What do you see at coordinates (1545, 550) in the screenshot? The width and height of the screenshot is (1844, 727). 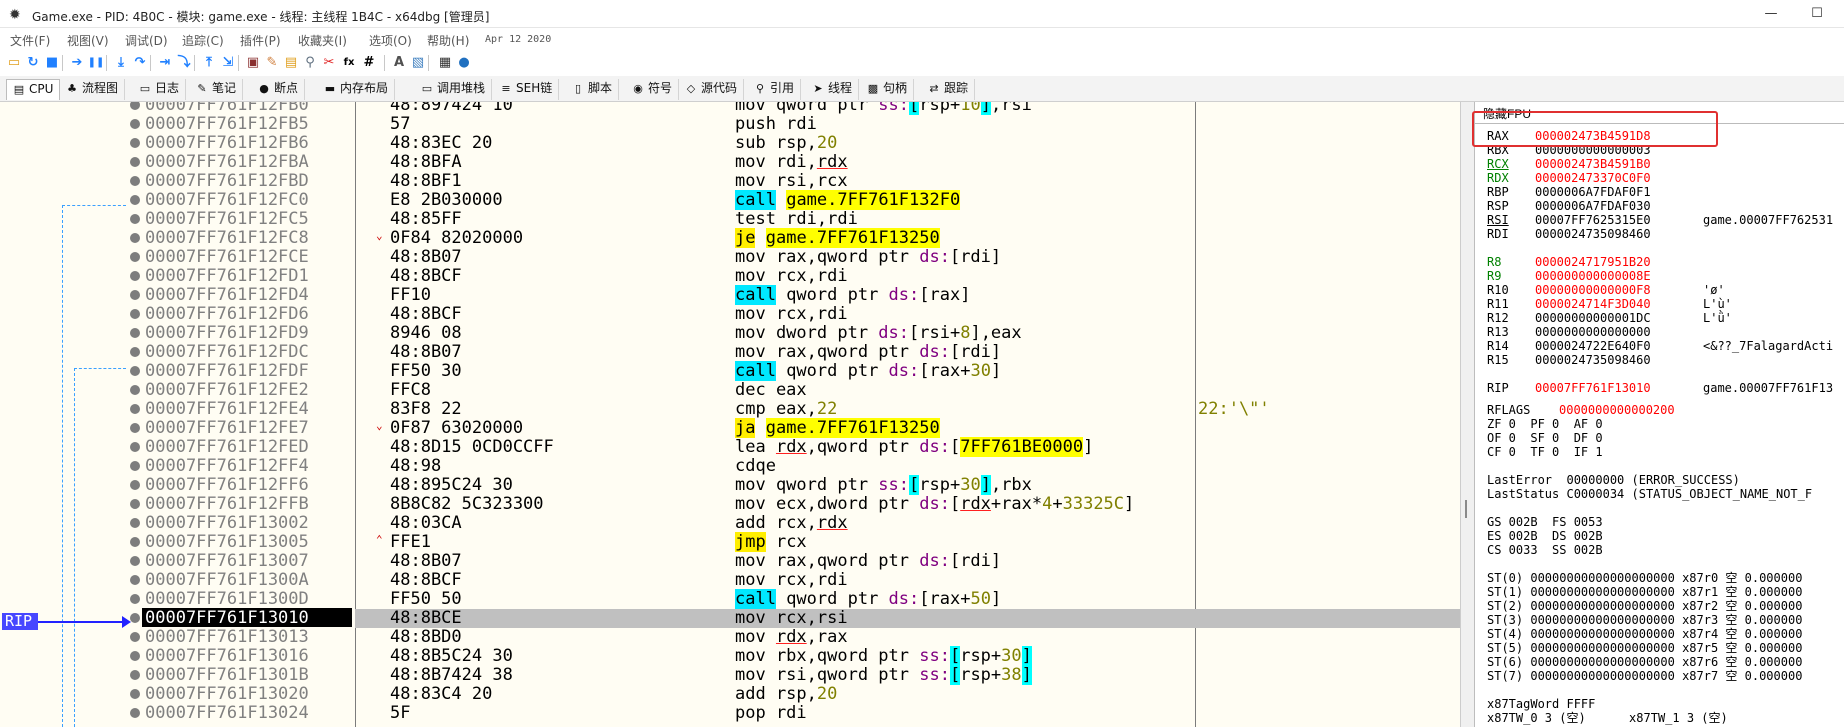 I see `segment-row: CS 0033 SS 002B` at bounding box center [1545, 550].